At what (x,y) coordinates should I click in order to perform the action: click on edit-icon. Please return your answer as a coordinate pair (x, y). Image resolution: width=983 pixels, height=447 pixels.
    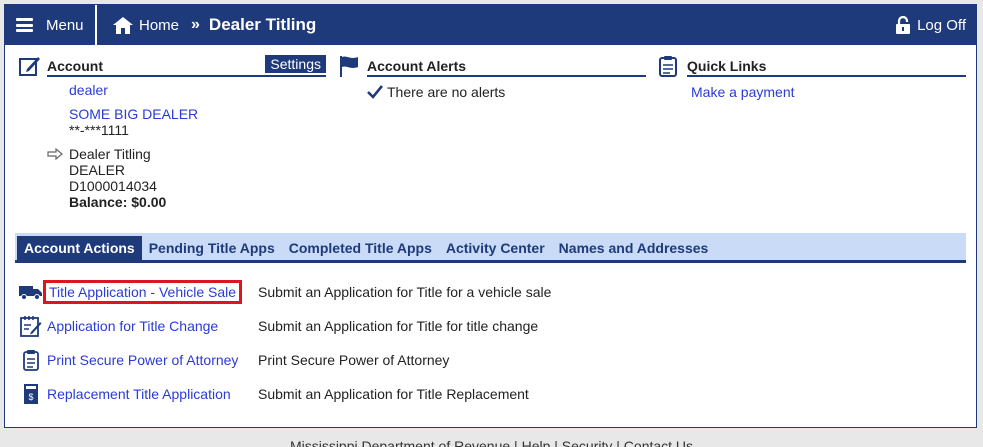
    Looking at the image, I should click on (29, 66).